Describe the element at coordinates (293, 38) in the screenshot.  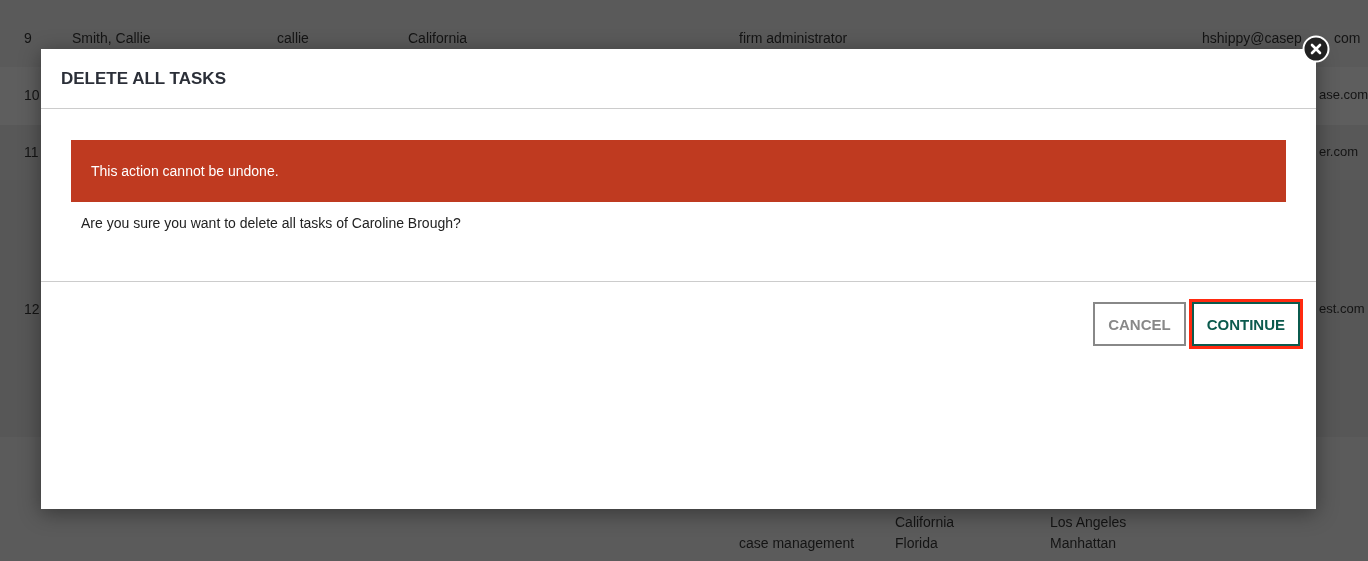
I see `table-cell: callie` at that location.